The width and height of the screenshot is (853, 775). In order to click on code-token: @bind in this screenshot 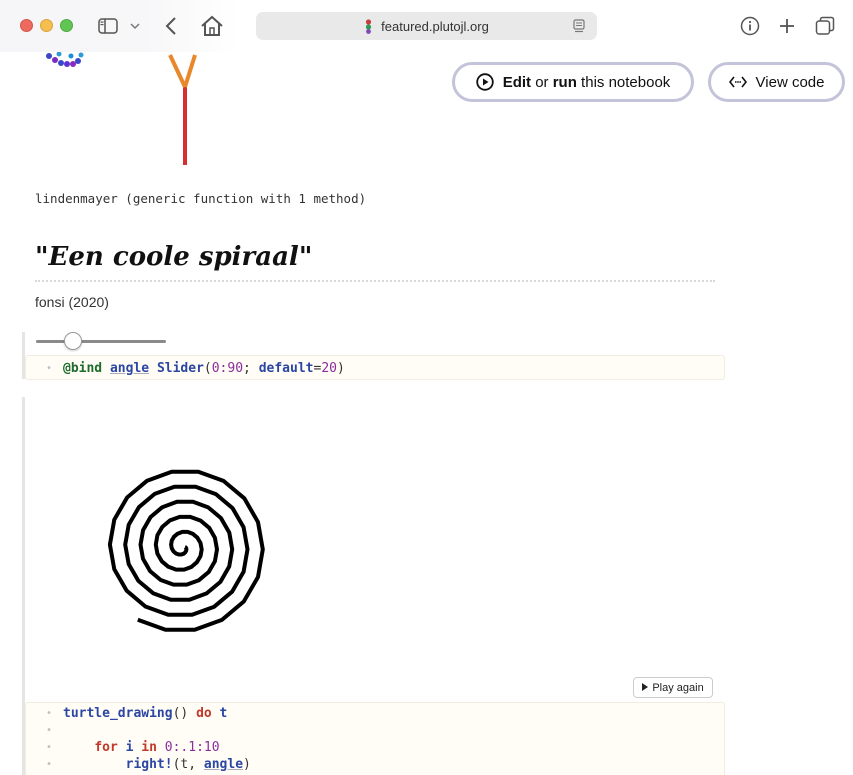, I will do `click(83, 368)`.